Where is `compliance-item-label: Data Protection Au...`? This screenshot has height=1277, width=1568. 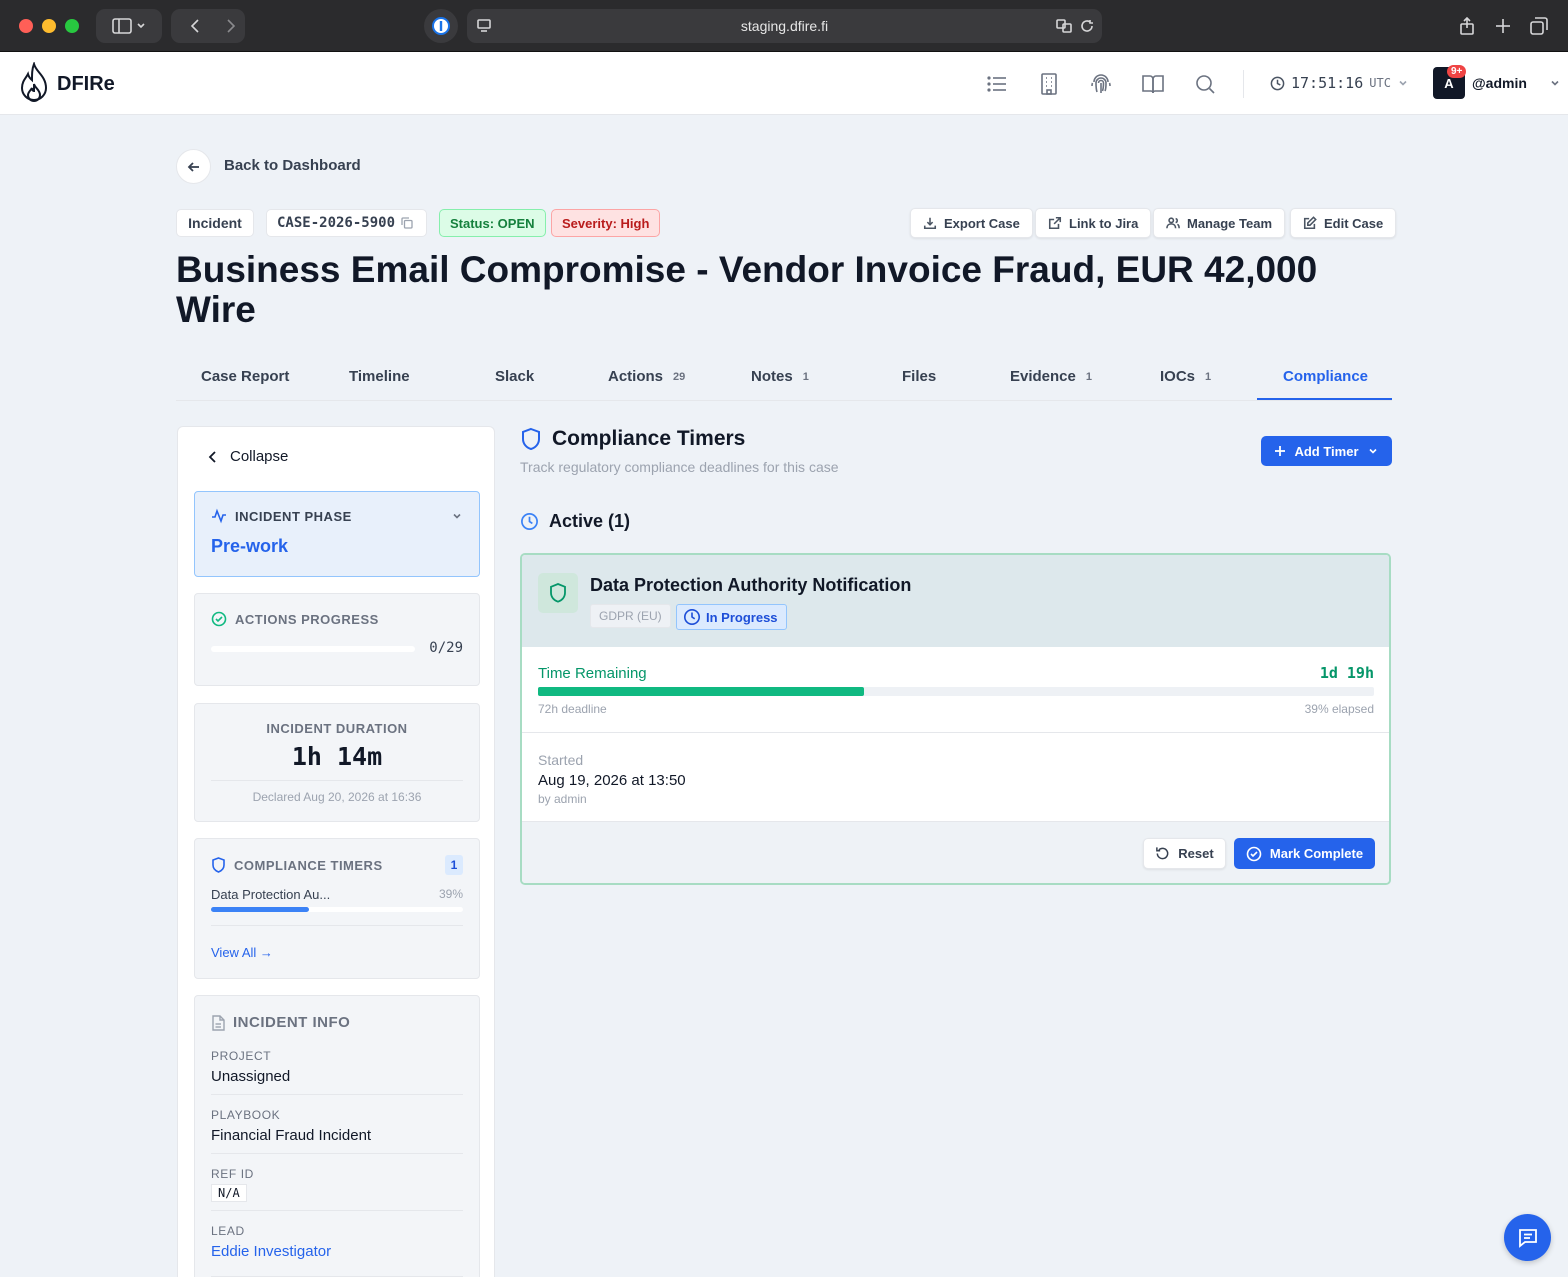
compliance-item-label: Data Protection Au... is located at coordinates (270, 894).